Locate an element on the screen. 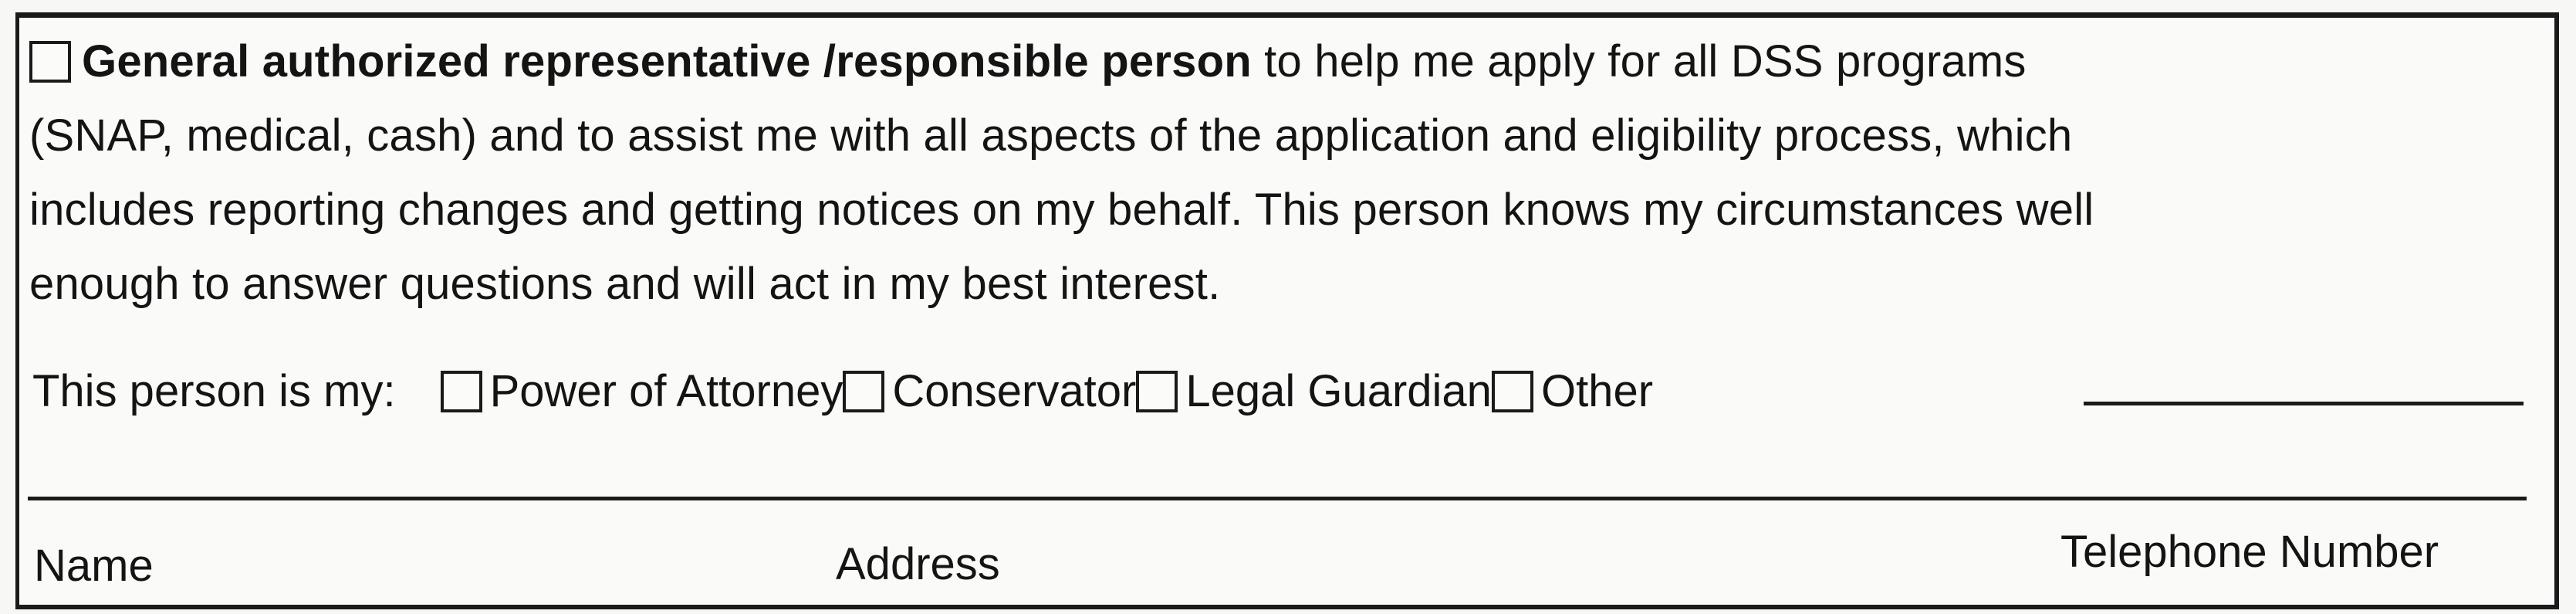  option-legal-guardian: Legal Guardian is located at coordinates (1314, 391).